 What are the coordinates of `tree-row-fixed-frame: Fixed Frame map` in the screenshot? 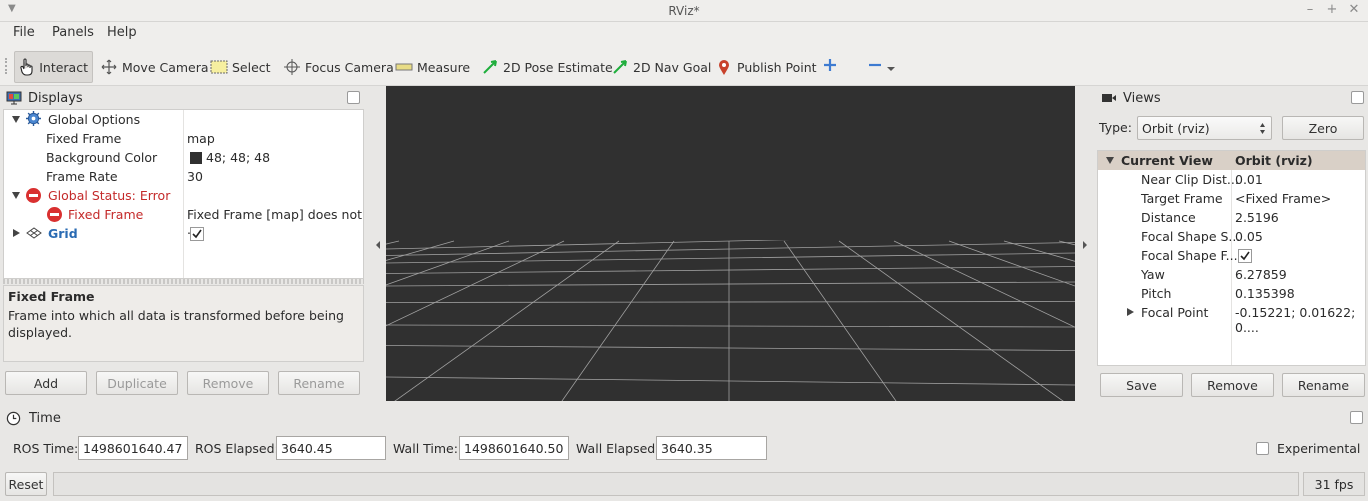 It's located at (183, 138).